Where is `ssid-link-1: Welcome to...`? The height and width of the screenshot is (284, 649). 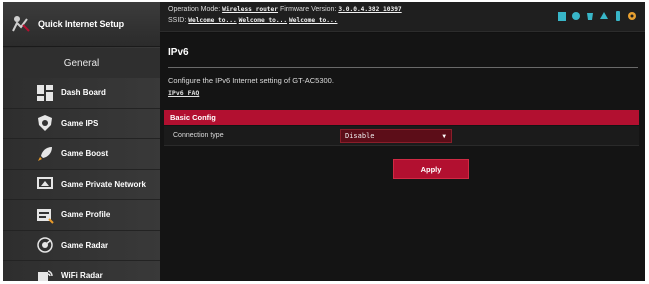 ssid-link-1: Welcome to... is located at coordinates (212, 20).